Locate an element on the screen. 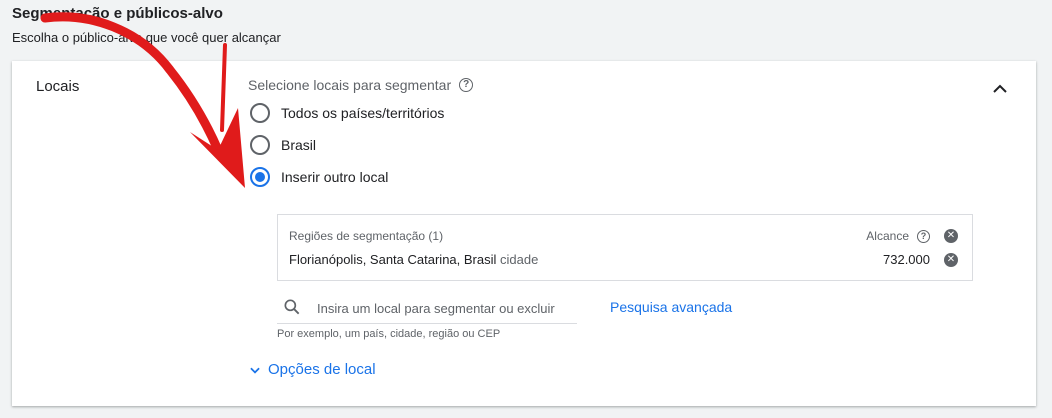 This screenshot has height=418, width=1052. chevron-up-icon is located at coordinates (1000, 88).